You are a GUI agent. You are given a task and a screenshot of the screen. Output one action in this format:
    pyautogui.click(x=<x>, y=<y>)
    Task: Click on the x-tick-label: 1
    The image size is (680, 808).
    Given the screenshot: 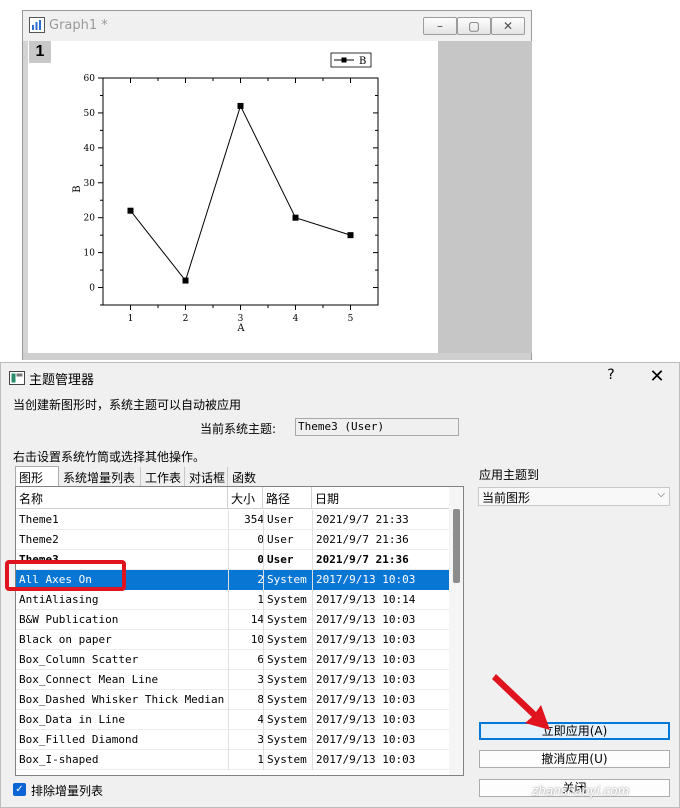 What is the action you would take?
    pyautogui.click(x=131, y=319)
    